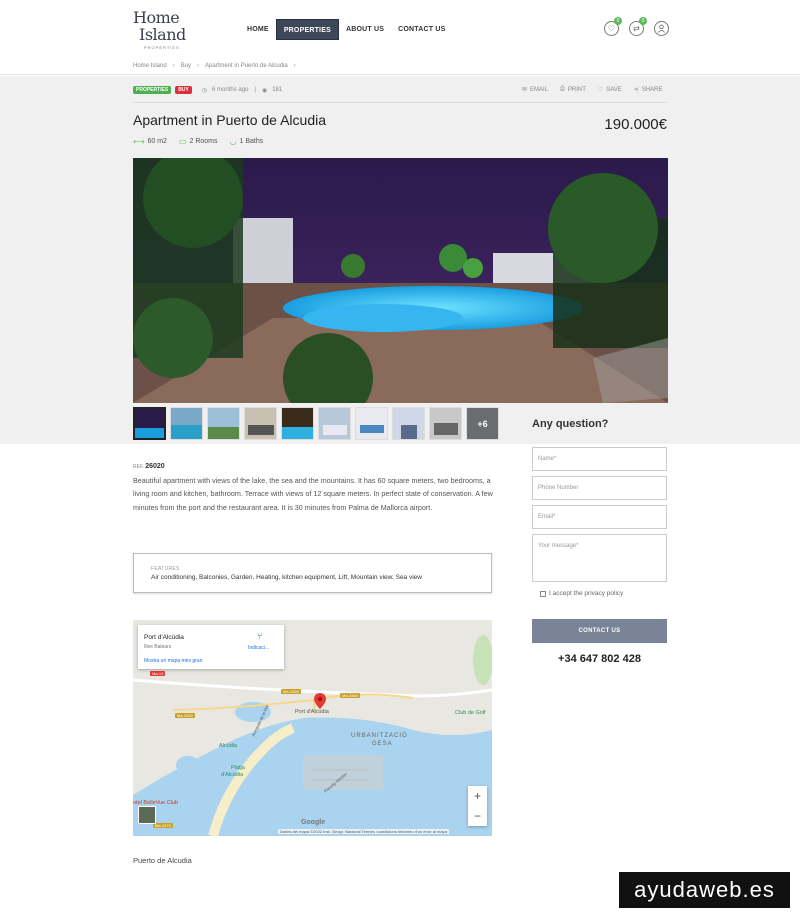 The width and height of the screenshot is (800, 917). Describe the element at coordinates (246, 66) in the screenshot. I see `breadcrumb-current: Apartment in Puerto de Alcudia` at that location.